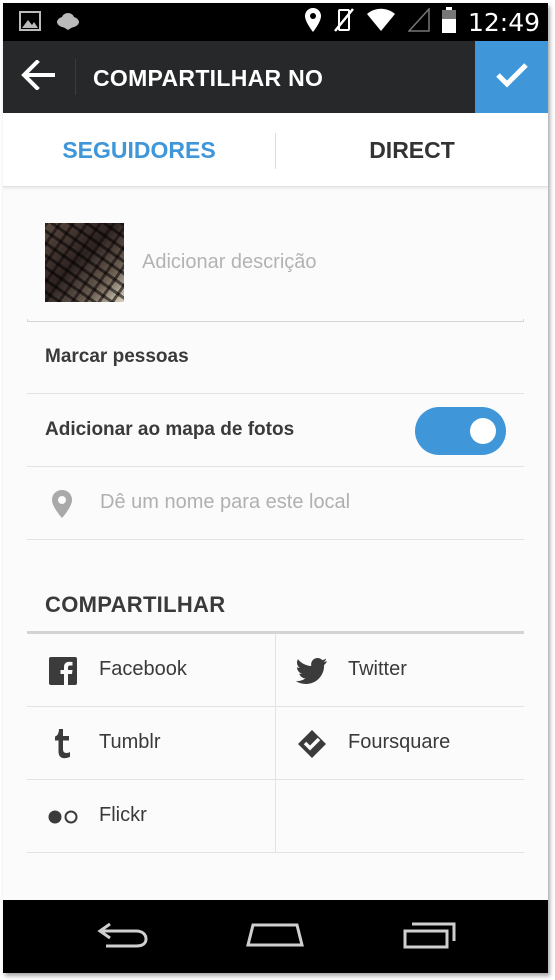 This screenshot has width=555, height=980. I want to click on tab-direct: DIRECT, so click(412, 150).